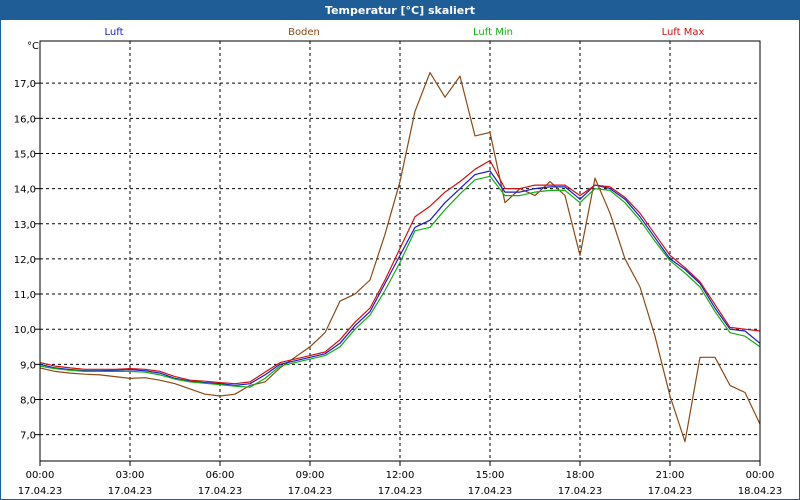 Image resolution: width=800 pixels, height=500 pixels. What do you see at coordinates (25, 330) in the screenshot?
I see `y-tick-label: 10,0` at bounding box center [25, 330].